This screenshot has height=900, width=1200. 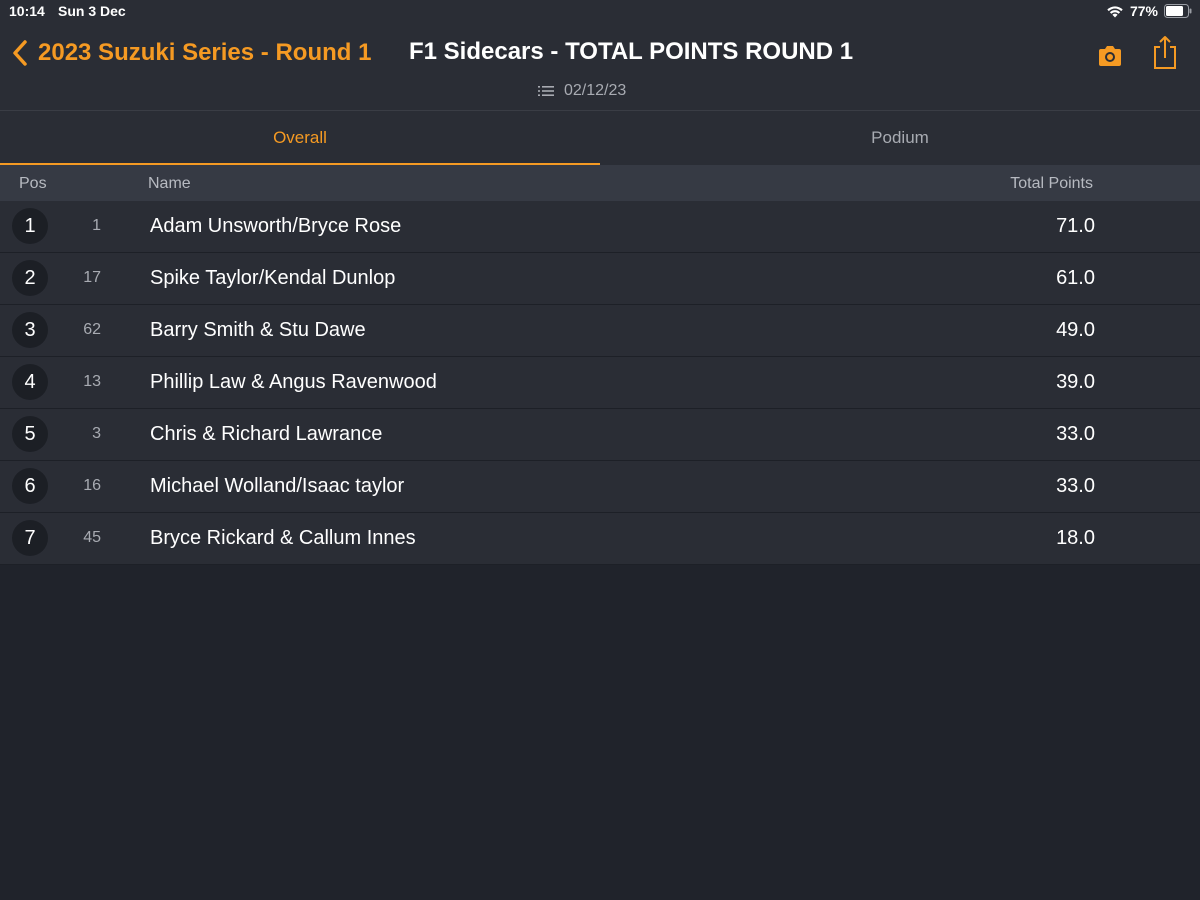 I want to click on column-total-points: Total Points, so click(x=1051, y=183).